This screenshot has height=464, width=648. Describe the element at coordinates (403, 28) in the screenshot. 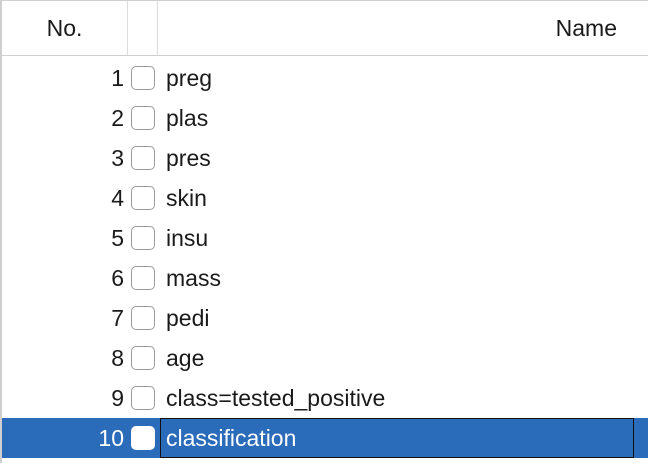

I see `column-header-name: Name` at that location.